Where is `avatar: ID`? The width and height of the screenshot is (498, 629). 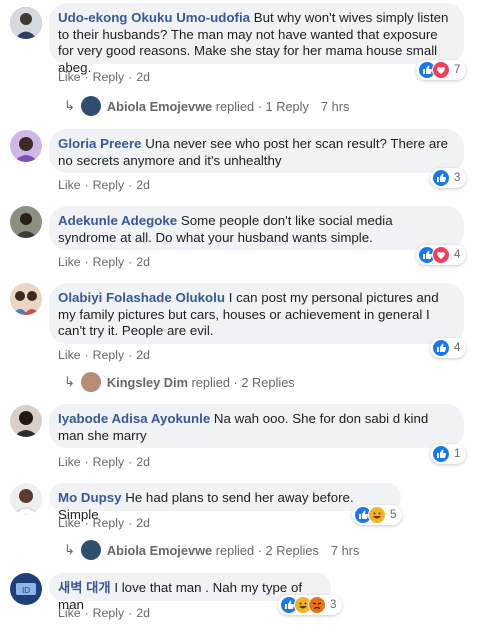 avatar: ID is located at coordinates (26, 589).